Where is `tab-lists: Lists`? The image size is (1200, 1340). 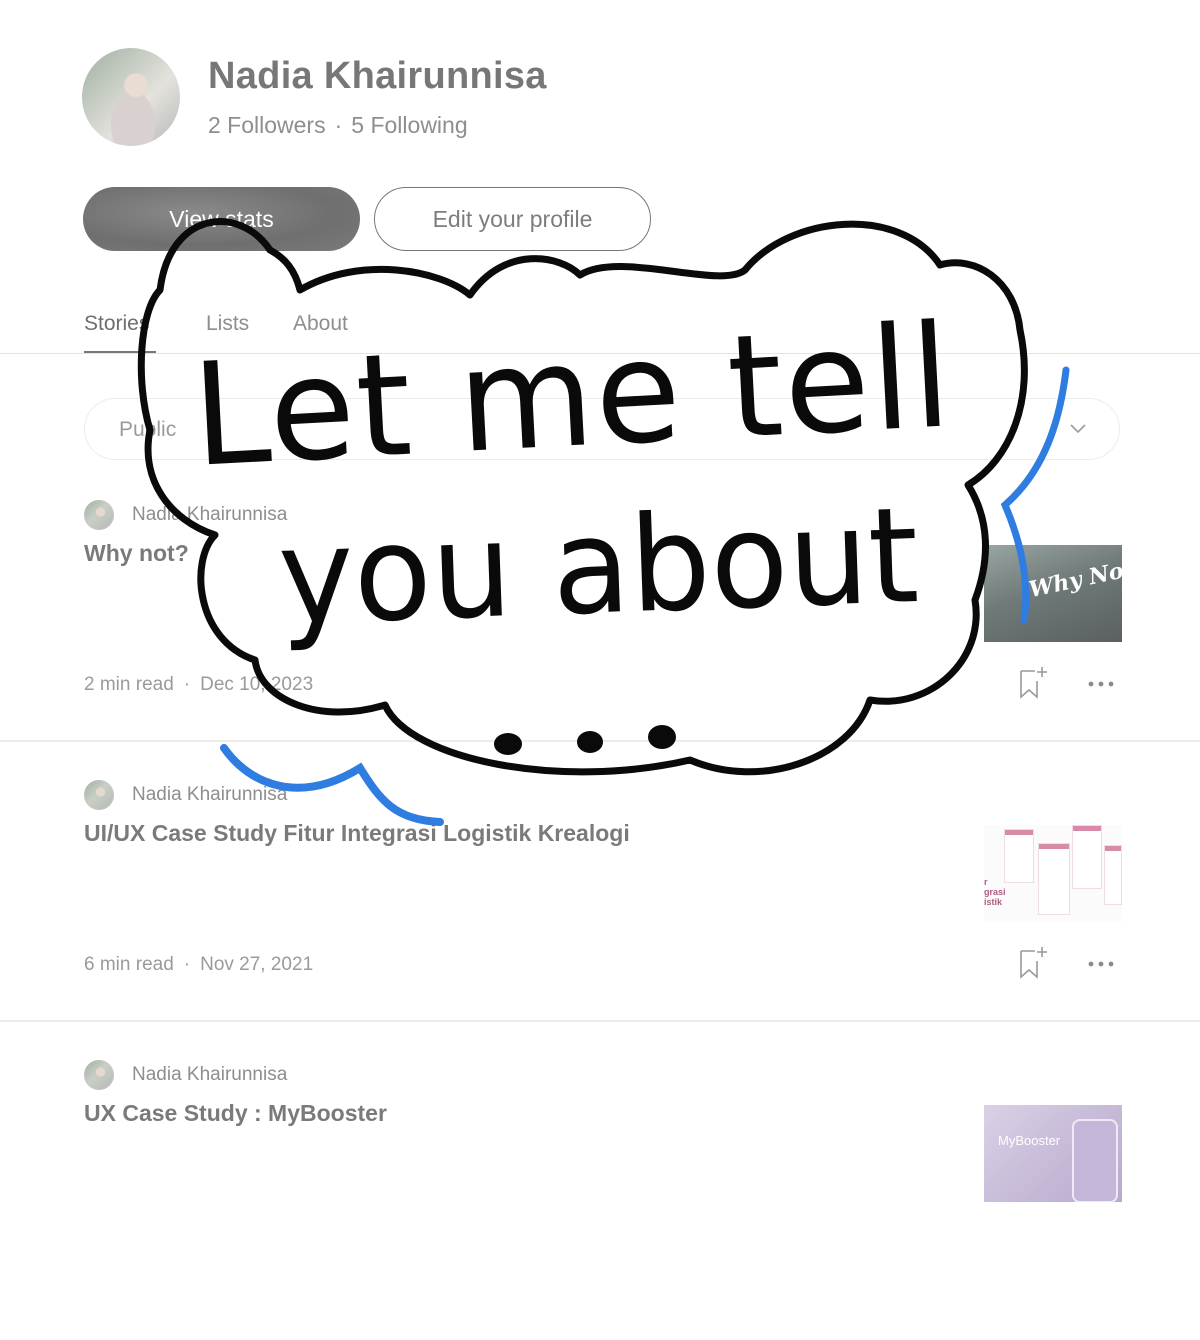
tab-lists: Lists is located at coordinates (227, 324).